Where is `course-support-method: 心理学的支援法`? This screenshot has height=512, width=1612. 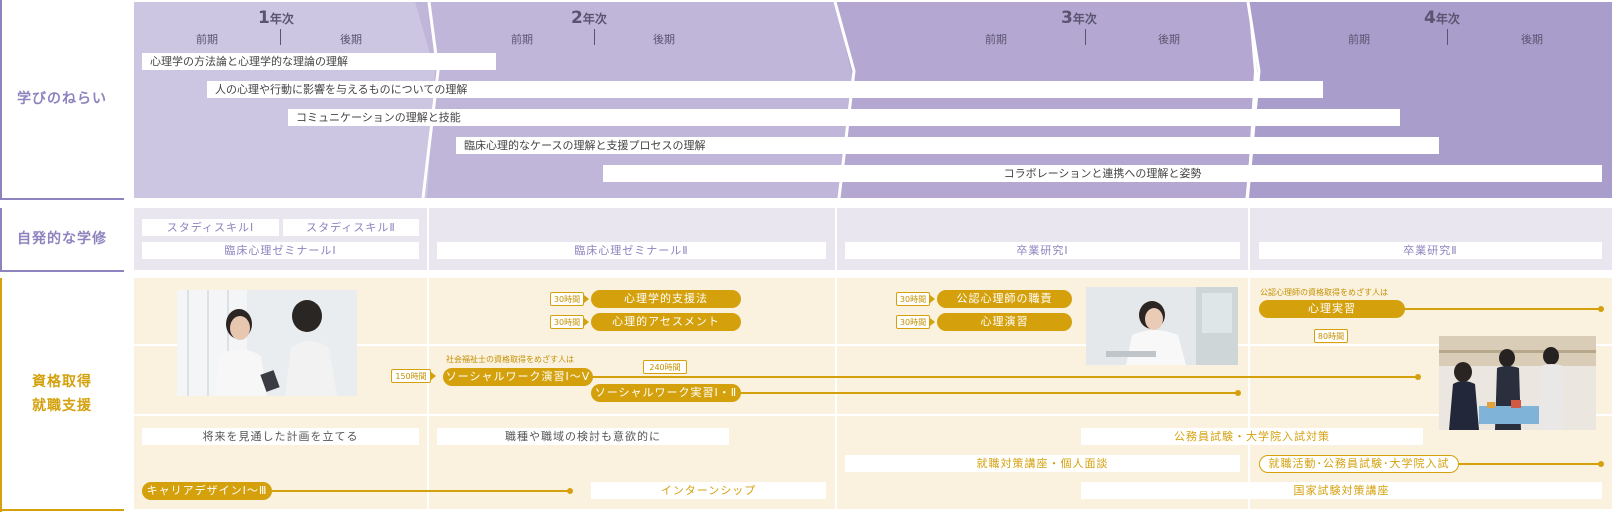
course-support-method: 心理学的支援法 is located at coordinates (666, 299).